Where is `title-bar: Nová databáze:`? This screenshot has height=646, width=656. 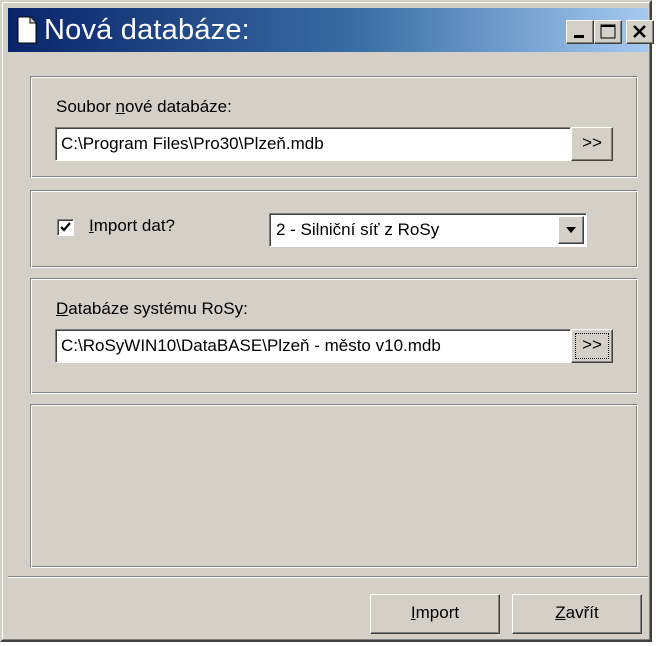
title-bar: Nová databáze: is located at coordinates (331, 30).